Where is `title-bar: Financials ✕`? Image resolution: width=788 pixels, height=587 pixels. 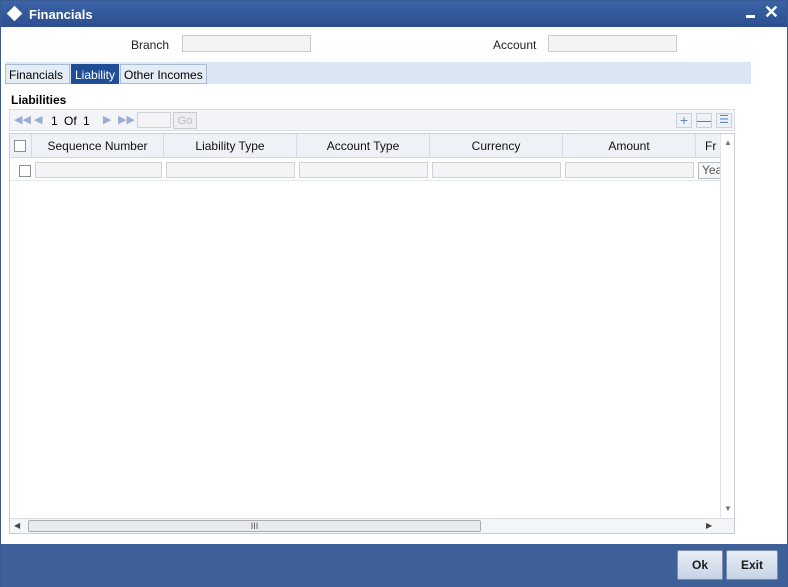
title-bar: Financials ✕ is located at coordinates (394, 14).